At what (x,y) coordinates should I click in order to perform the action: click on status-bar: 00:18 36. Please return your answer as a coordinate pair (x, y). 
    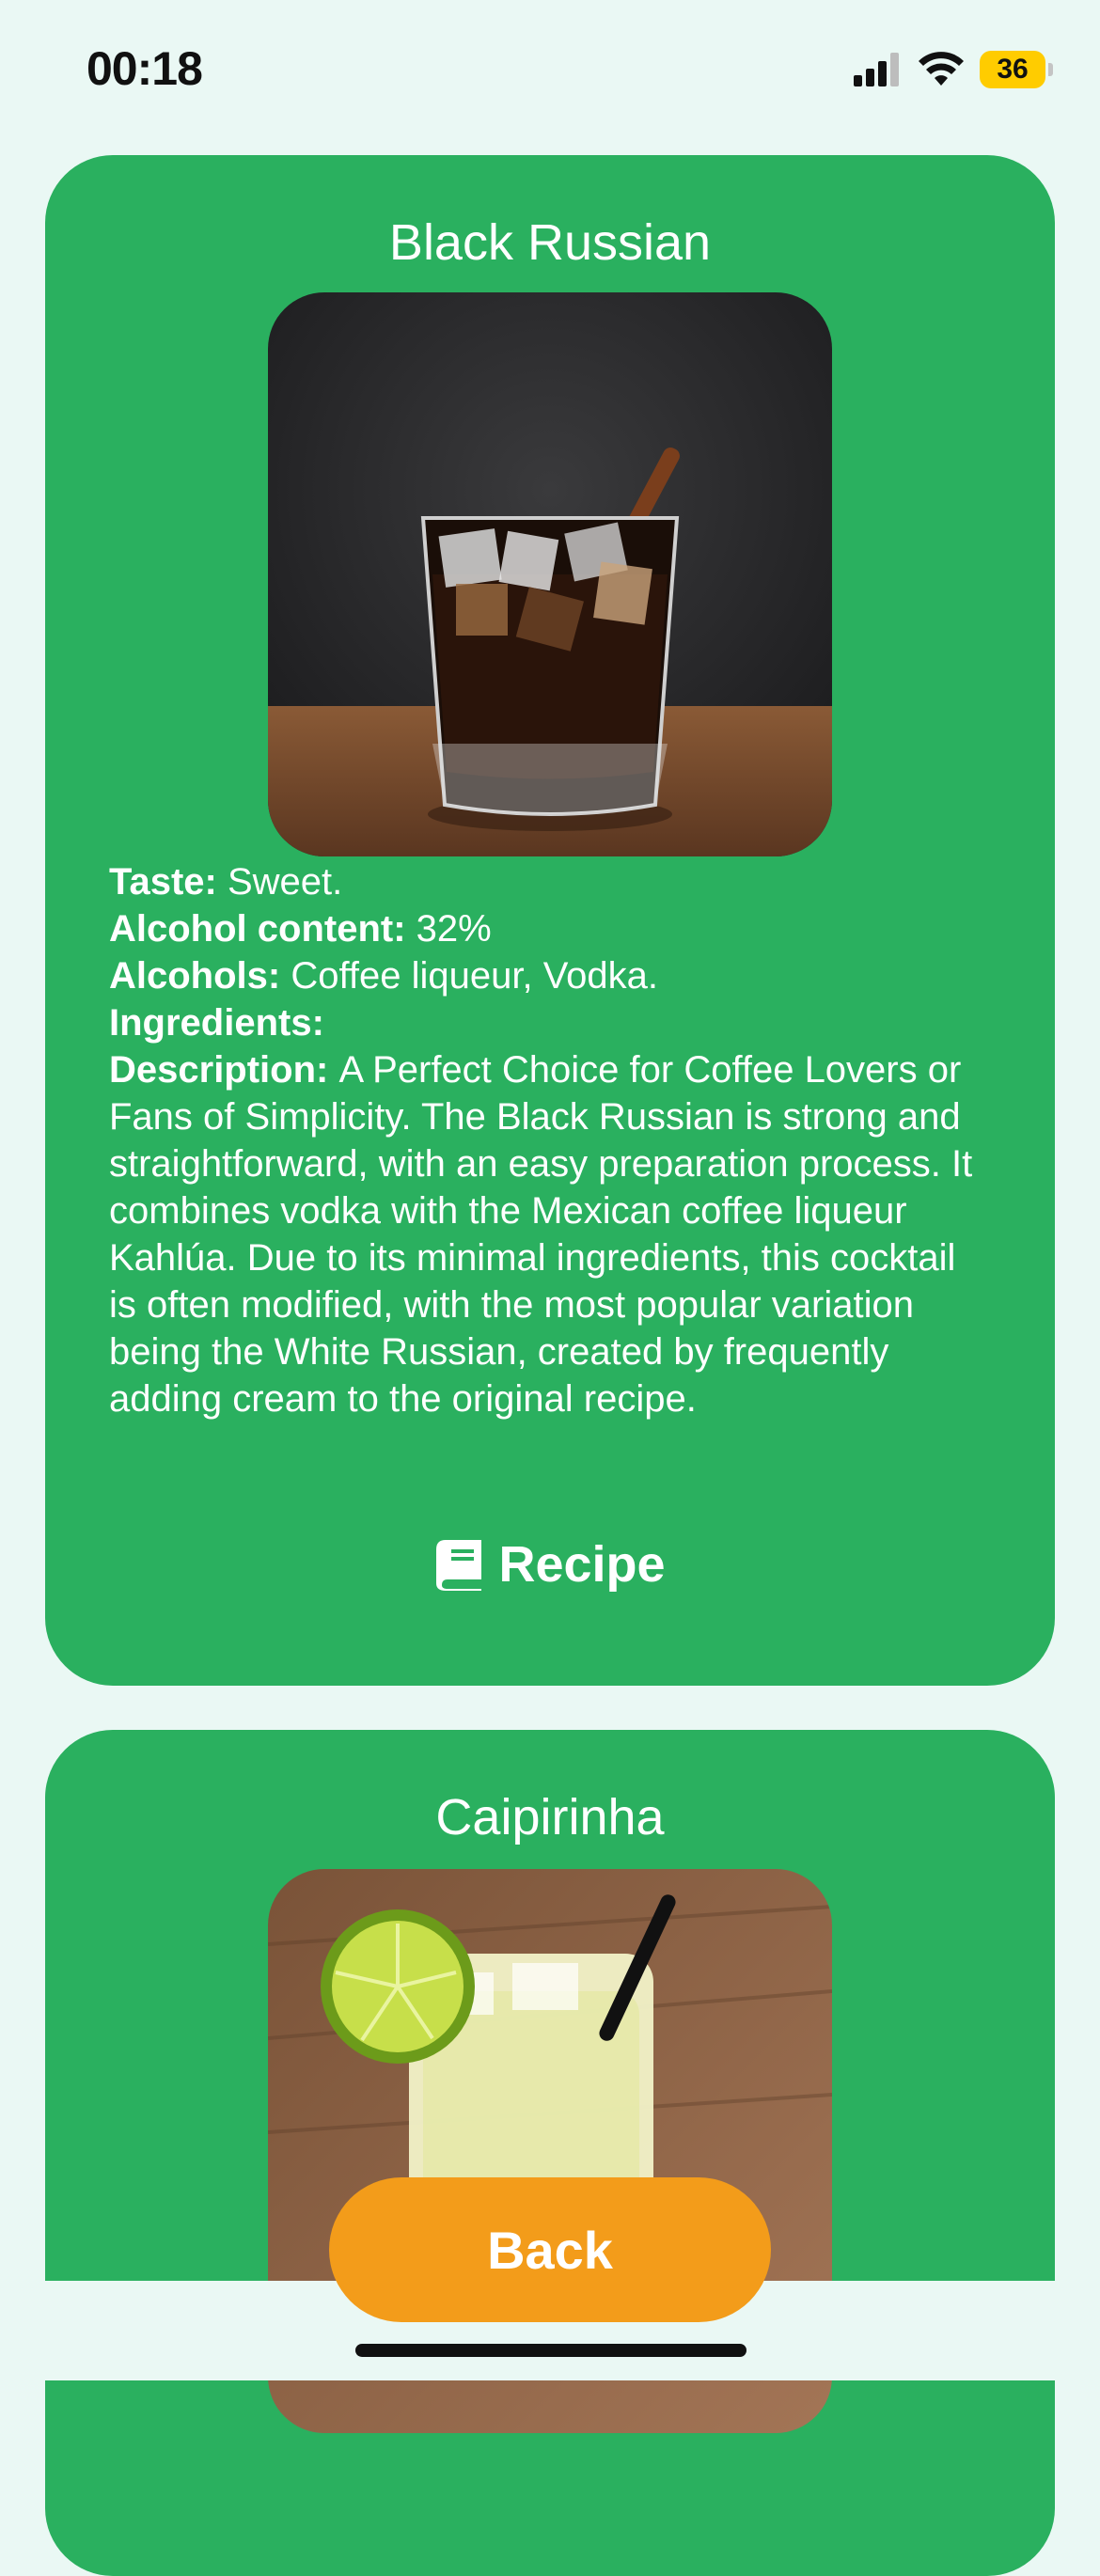
    Looking at the image, I should click on (550, 71).